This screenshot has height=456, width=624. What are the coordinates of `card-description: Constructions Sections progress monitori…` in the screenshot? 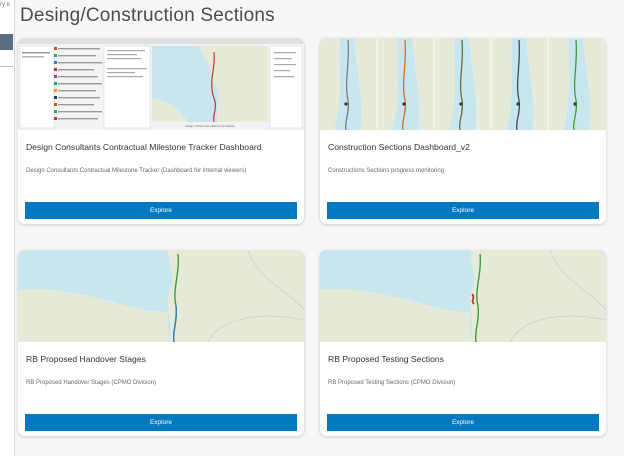 It's located at (386, 171).